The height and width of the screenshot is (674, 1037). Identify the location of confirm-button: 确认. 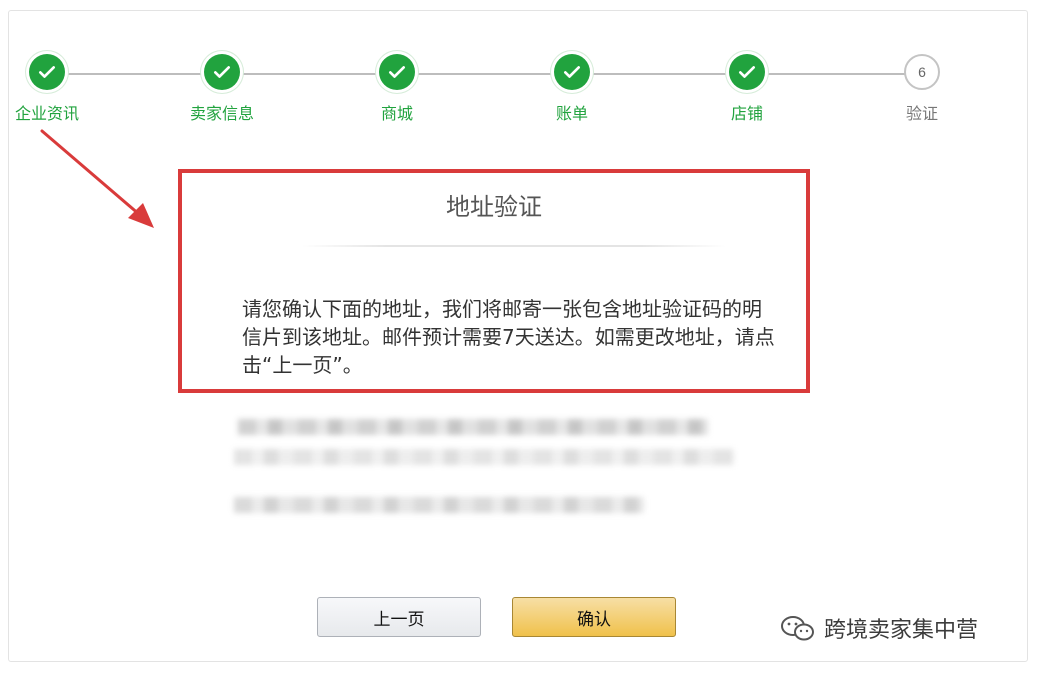
(594, 617).